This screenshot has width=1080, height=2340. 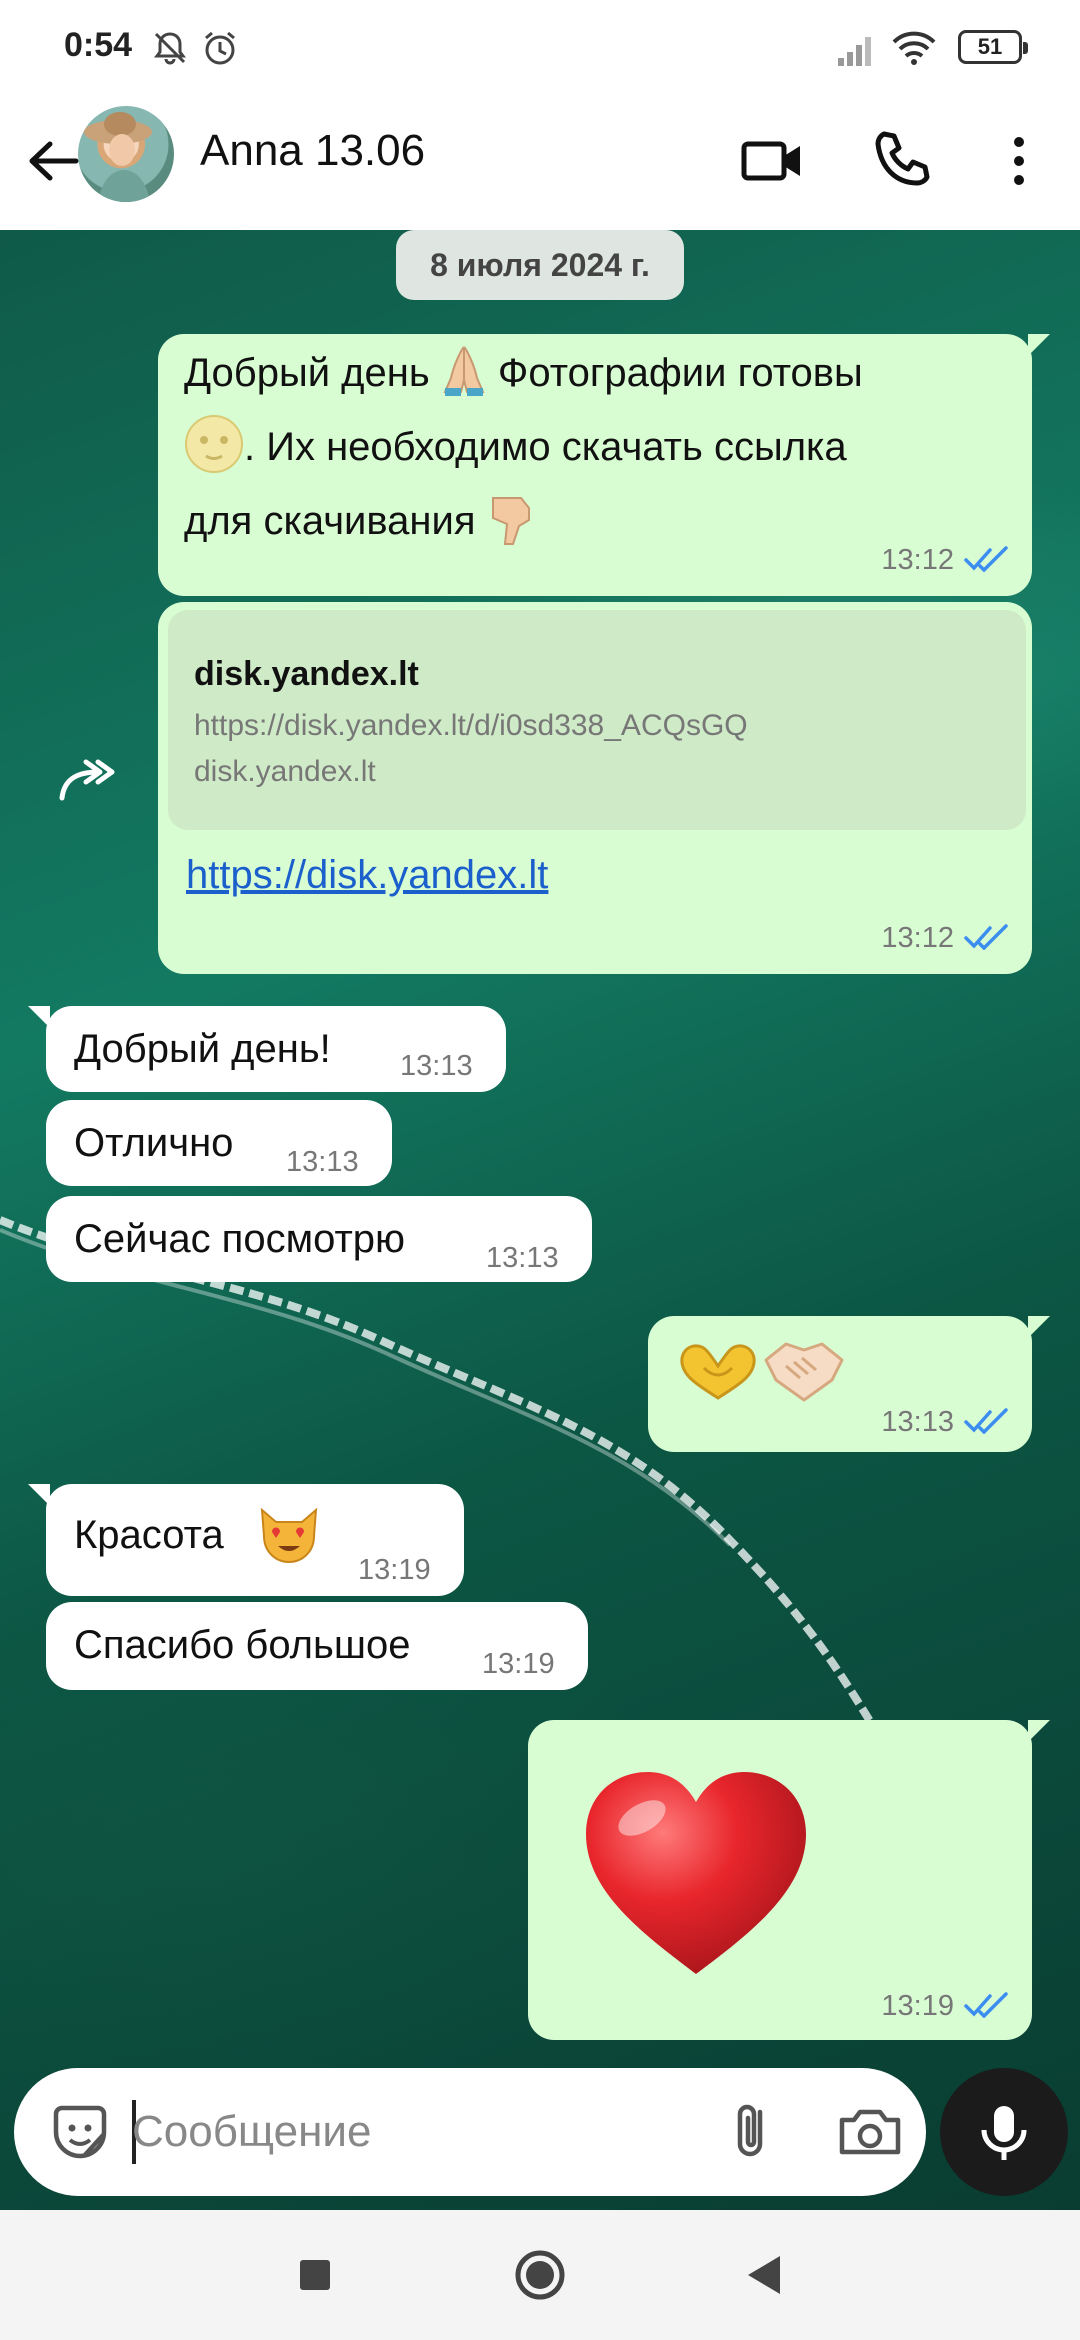 I want to click on message-line-1: Добрый день Фотографии готовы, so click(x=523, y=373).